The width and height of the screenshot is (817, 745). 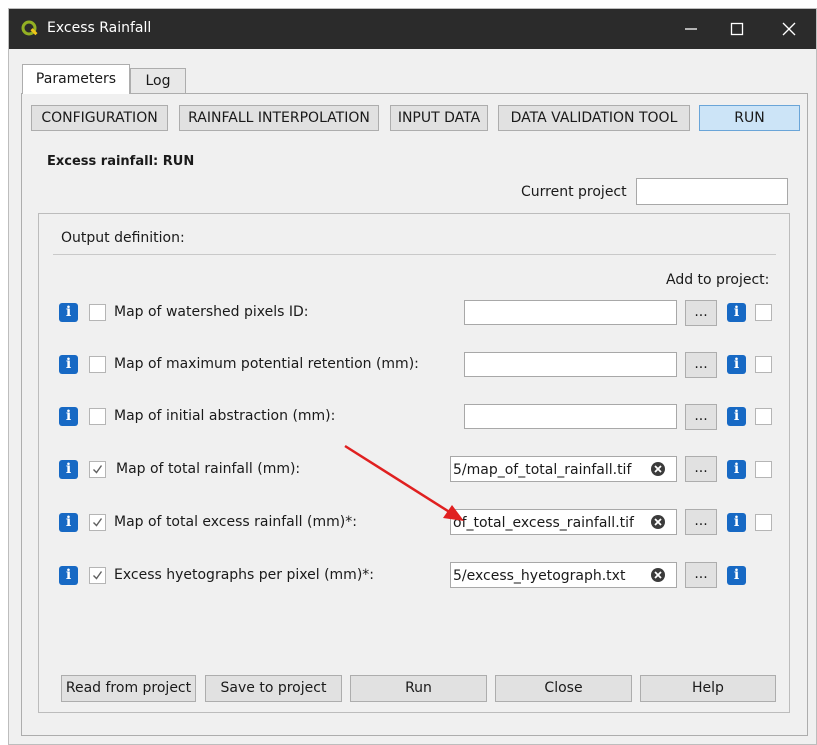 What do you see at coordinates (76, 79) in the screenshot?
I see `tab-parameters: Parameters` at bounding box center [76, 79].